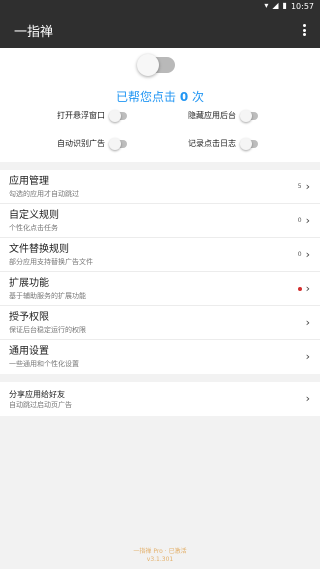 The image size is (320, 569). What do you see at coordinates (44, 193) in the screenshot?
I see `item-subtitle: 勾选的应用才自动跳过` at bounding box center [44, 193].